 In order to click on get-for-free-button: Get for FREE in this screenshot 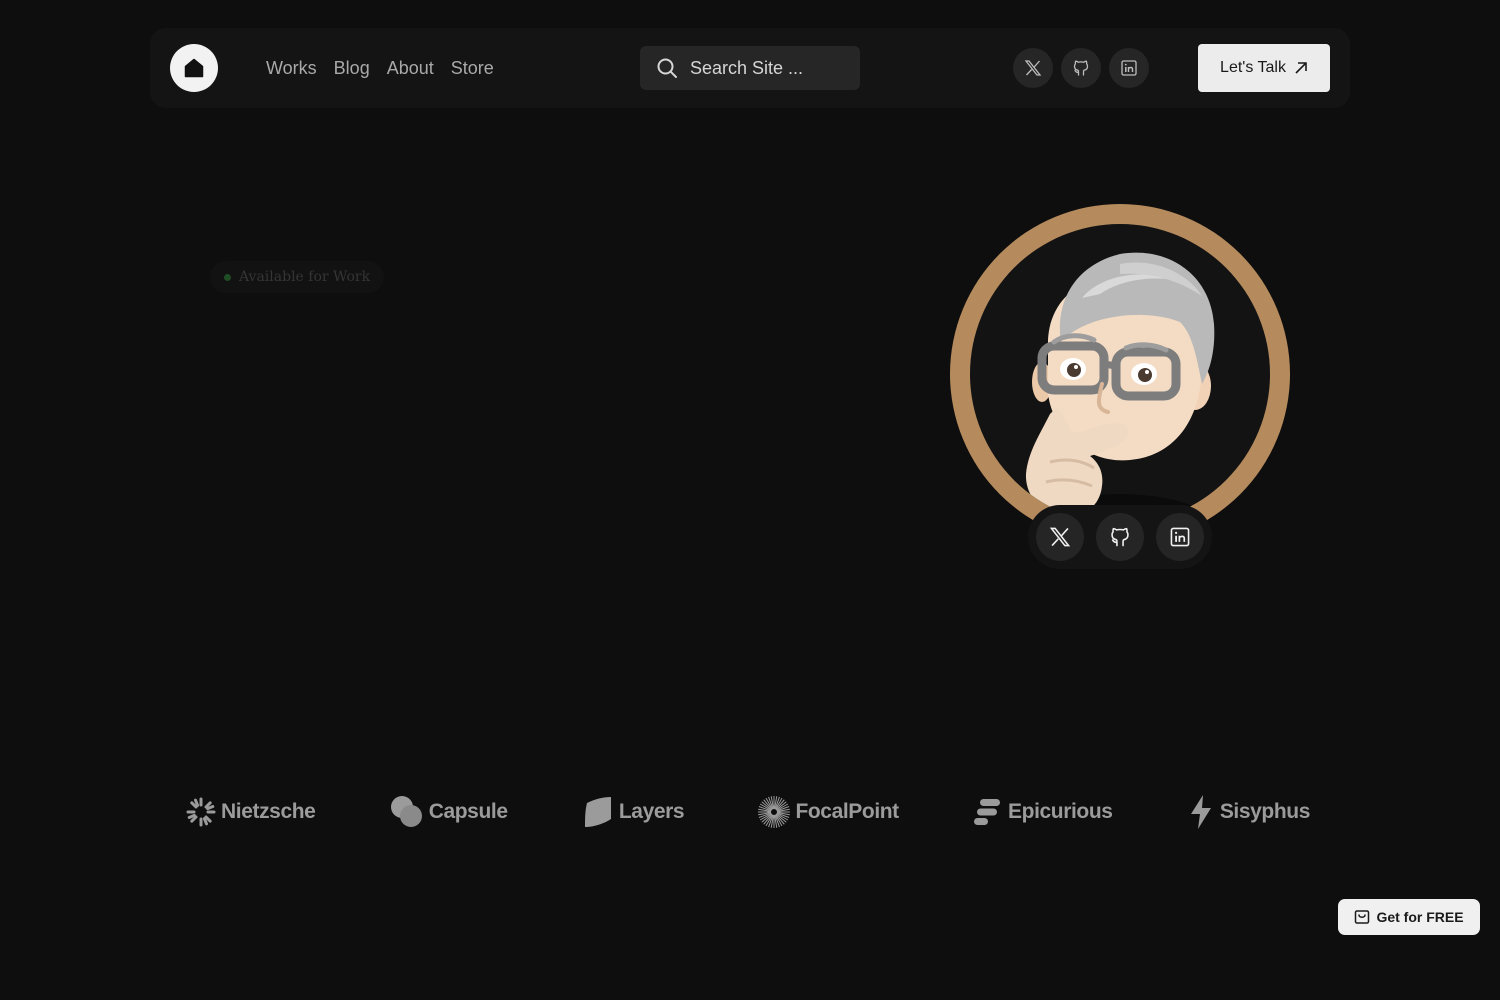, I will do `click(1409, 917)`.